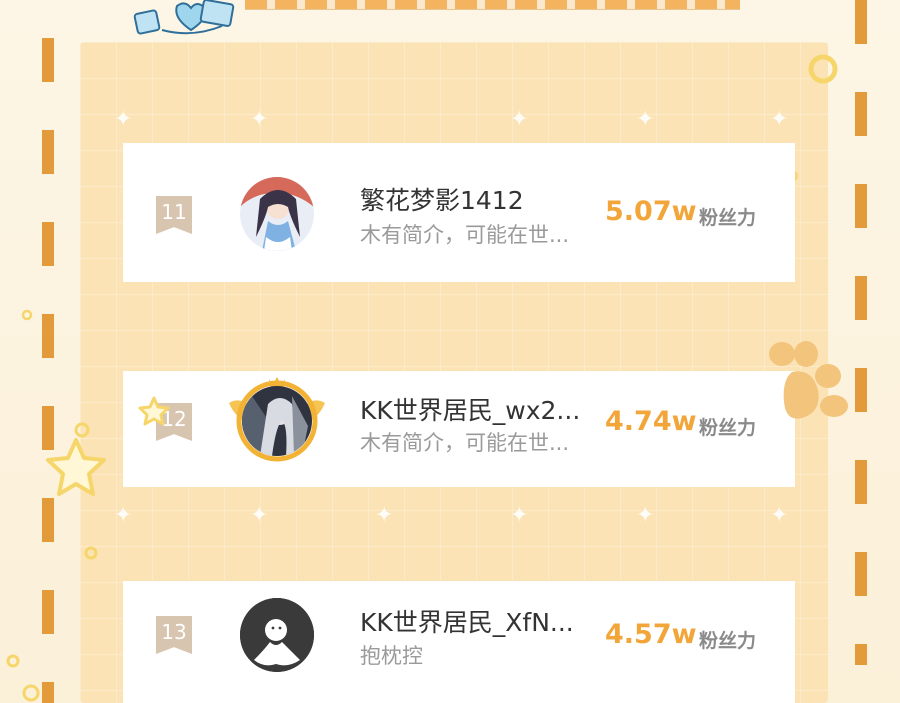  Describe the element at coordinates (442, 199) in the screenshot. I see `user-name: 繁花梦影1412` at that location.